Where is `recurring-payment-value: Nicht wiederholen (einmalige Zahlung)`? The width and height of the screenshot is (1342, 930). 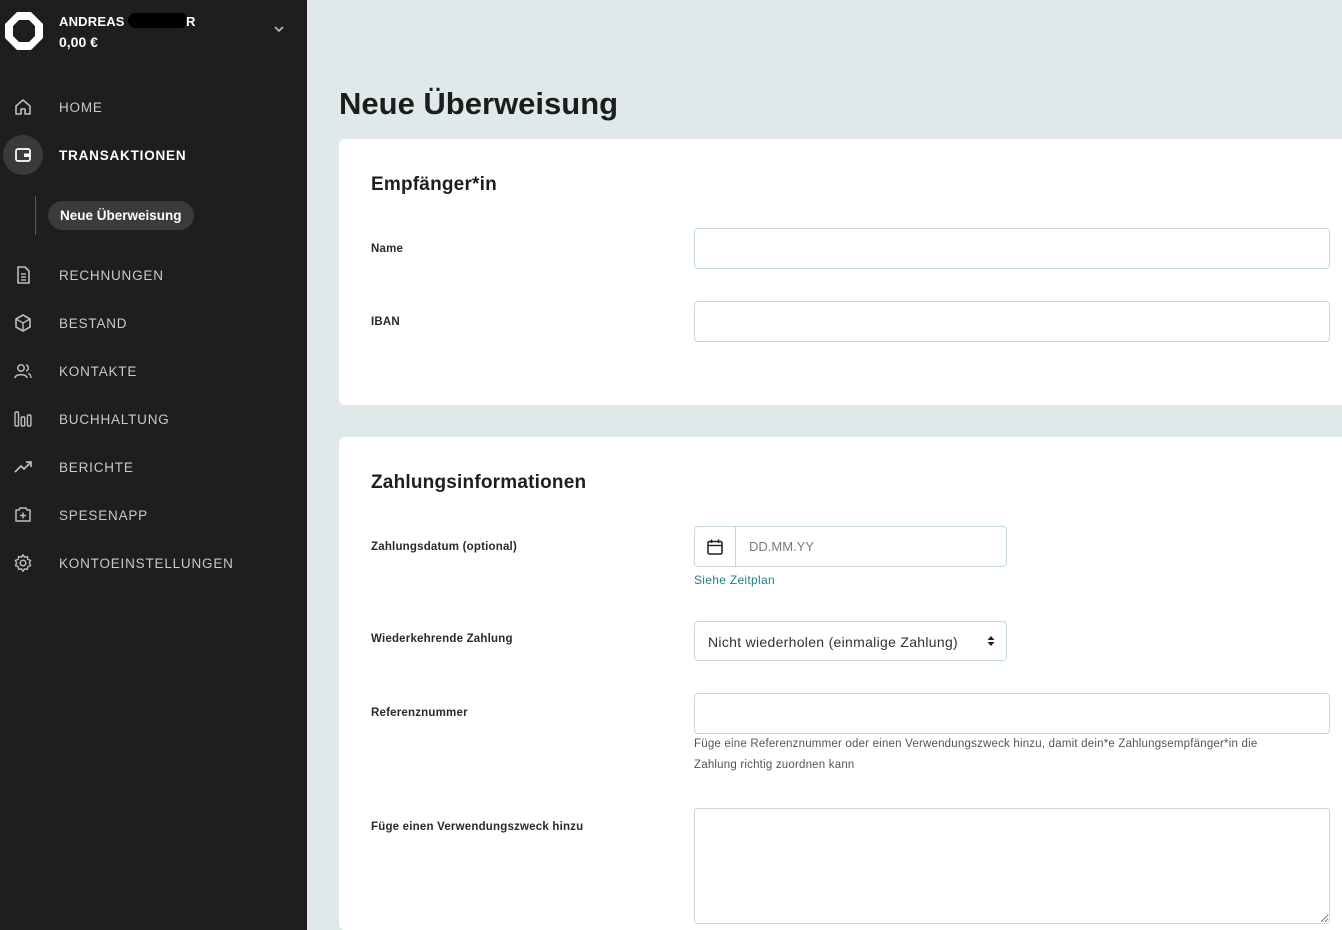
recurring-payment-value: Nicht wiederholen (einmalige Zahlung) is located at coordinates (833, 642).